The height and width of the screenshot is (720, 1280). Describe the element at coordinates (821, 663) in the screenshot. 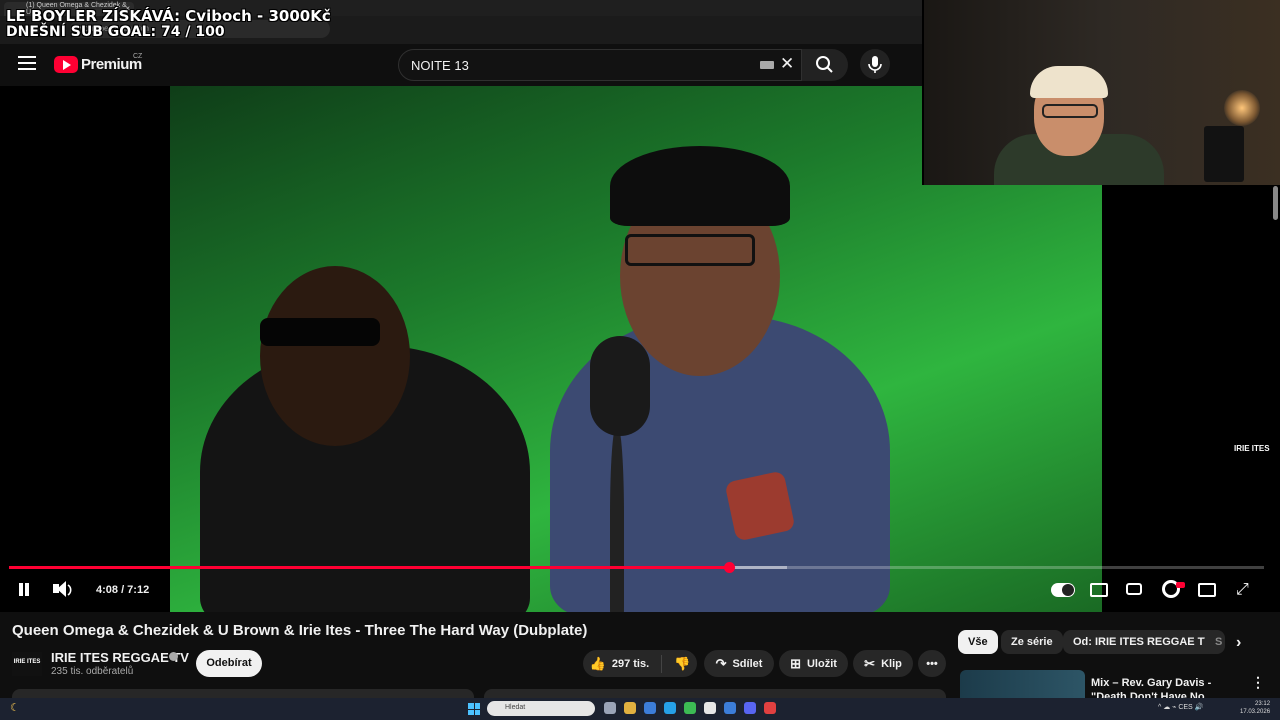

I see `save-label: Uložit` at that location.